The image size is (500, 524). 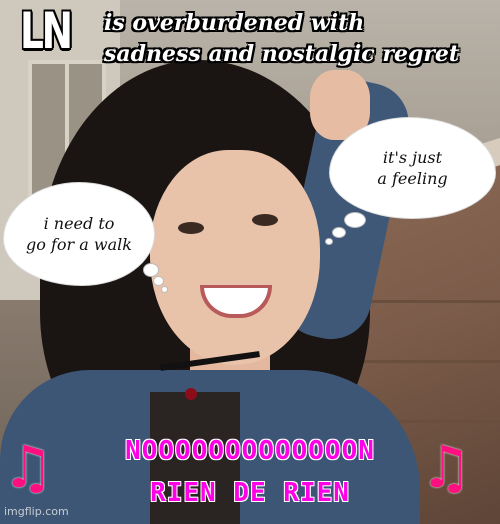 I want to click on face, so click(x=235, y=257).